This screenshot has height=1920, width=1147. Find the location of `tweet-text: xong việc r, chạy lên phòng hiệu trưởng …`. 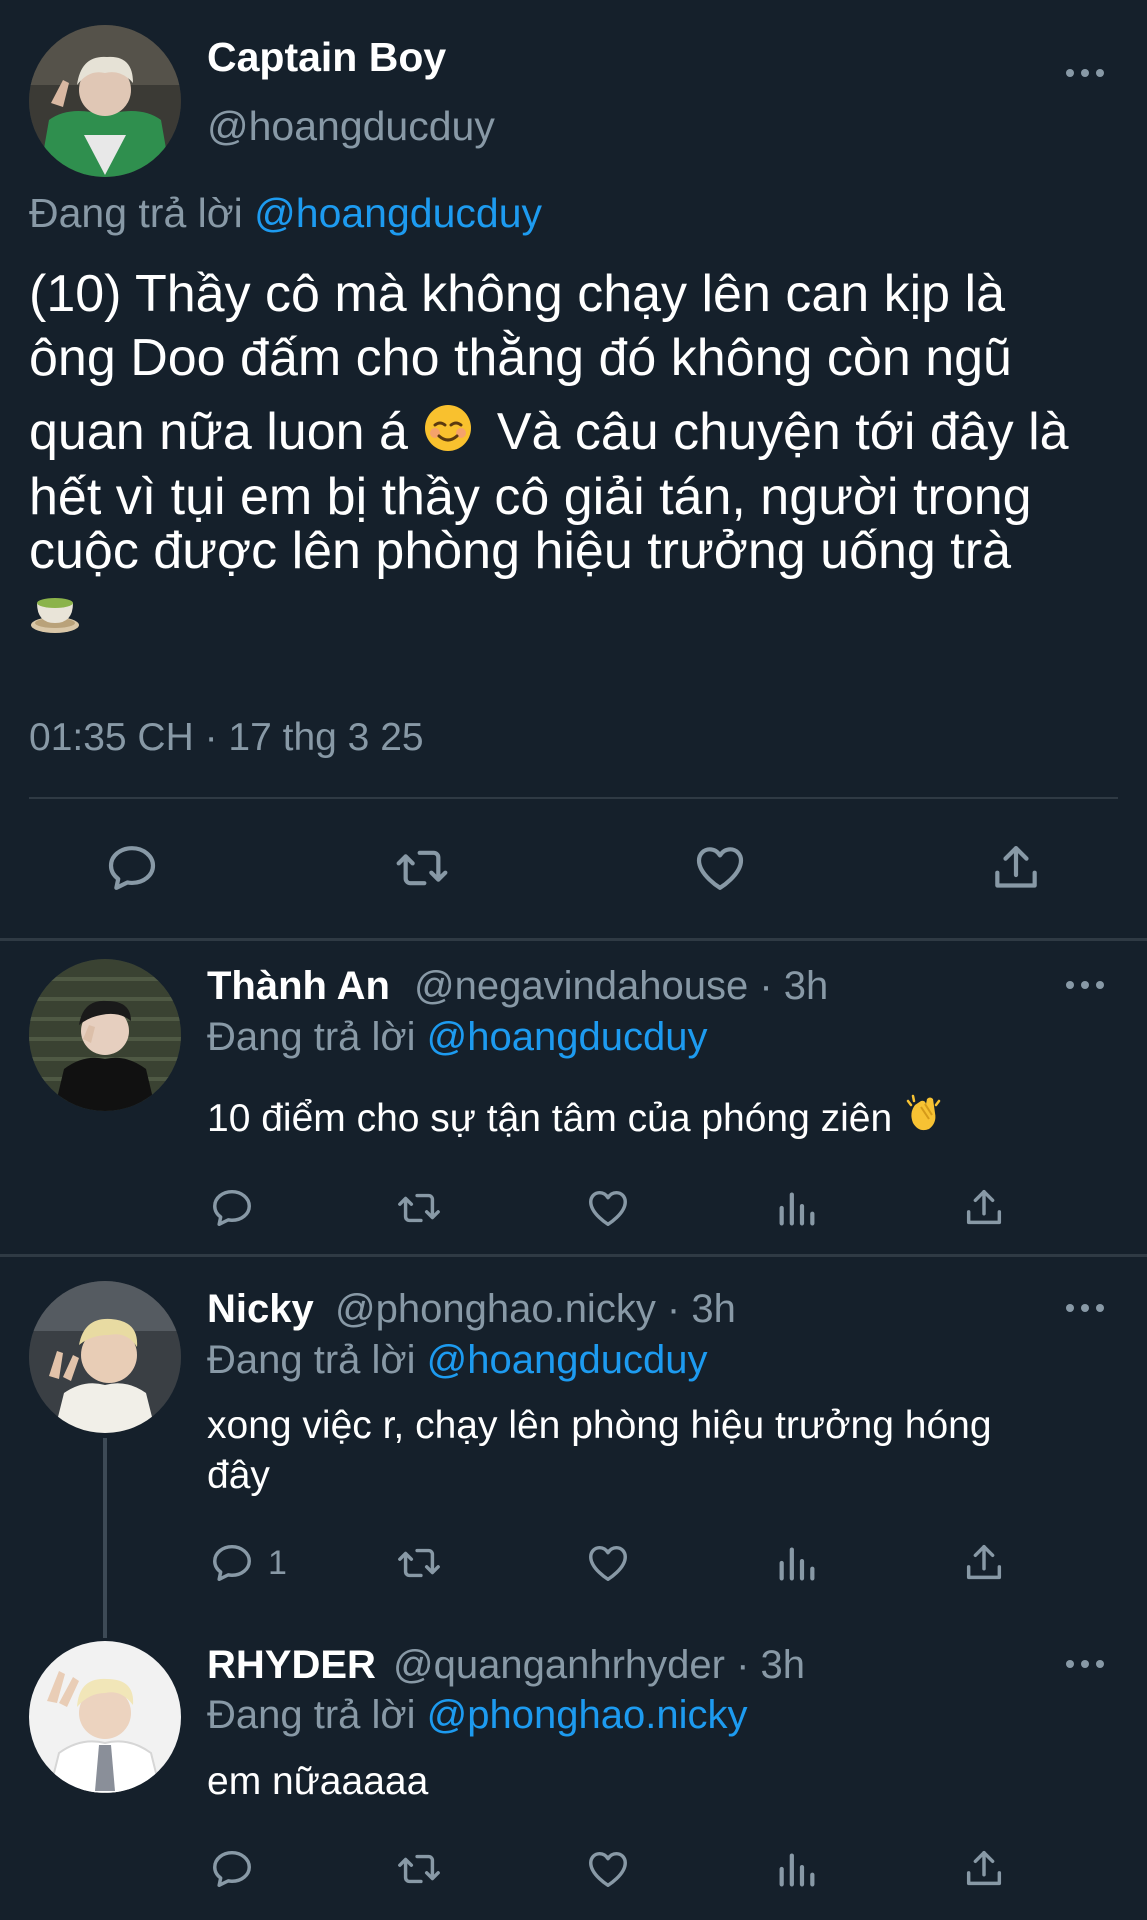

tweet-text: xong việc r, chạy lên phòng hiệu trưởng … is located at coordinates (657, 1451).